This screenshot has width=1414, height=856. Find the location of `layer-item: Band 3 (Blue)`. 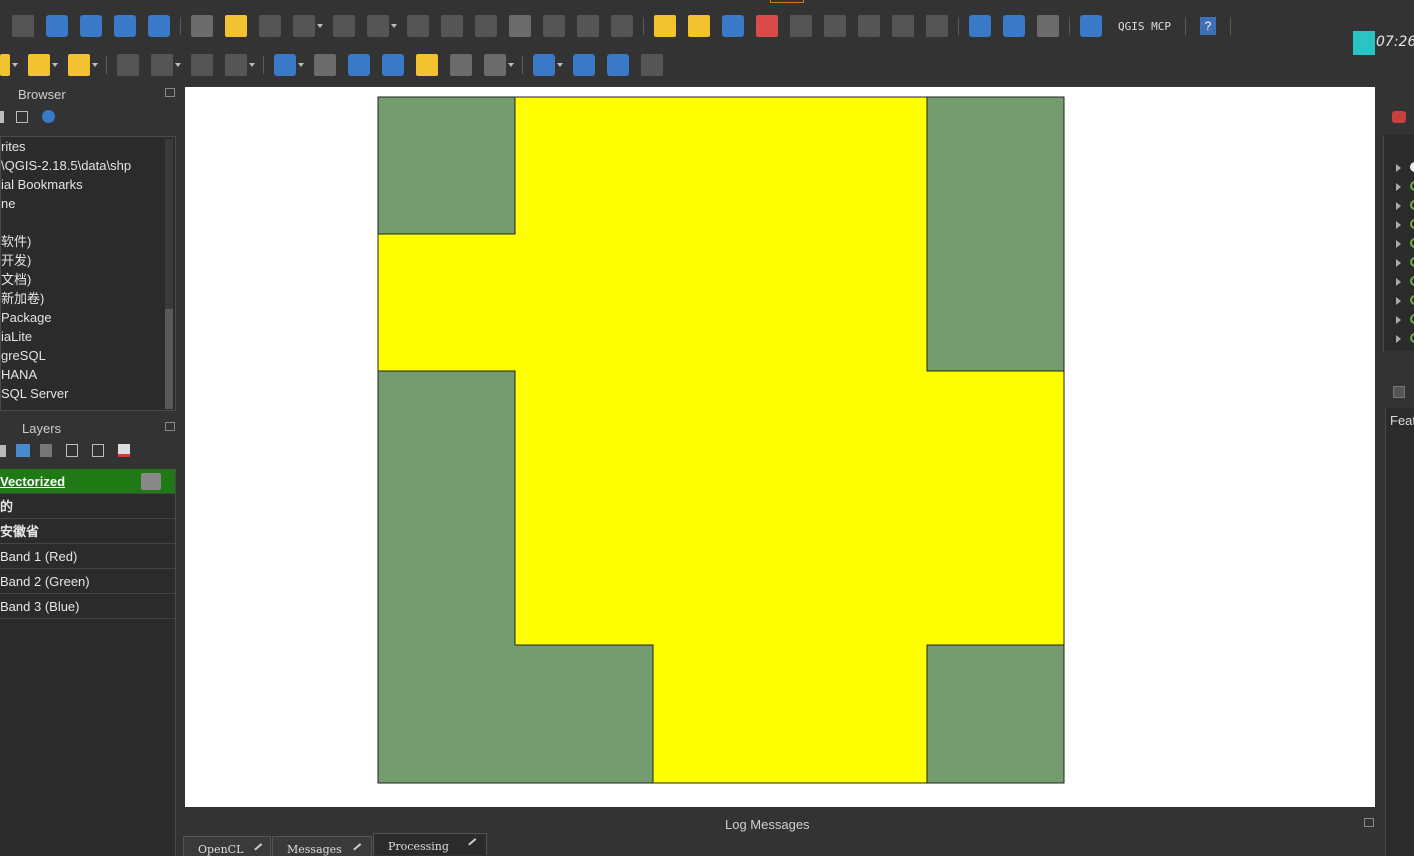

layer-item: Band 3 (Blue) is located at coordinates (87, 606).